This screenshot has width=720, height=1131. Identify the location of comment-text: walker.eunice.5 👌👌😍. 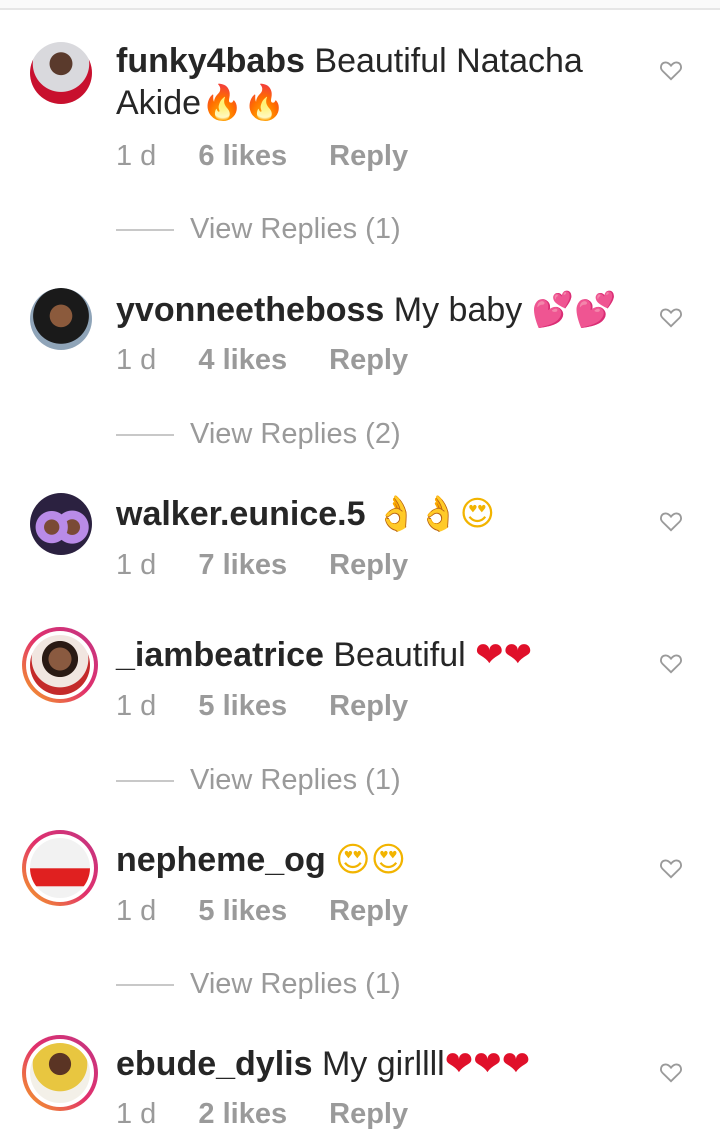
(376, 514).